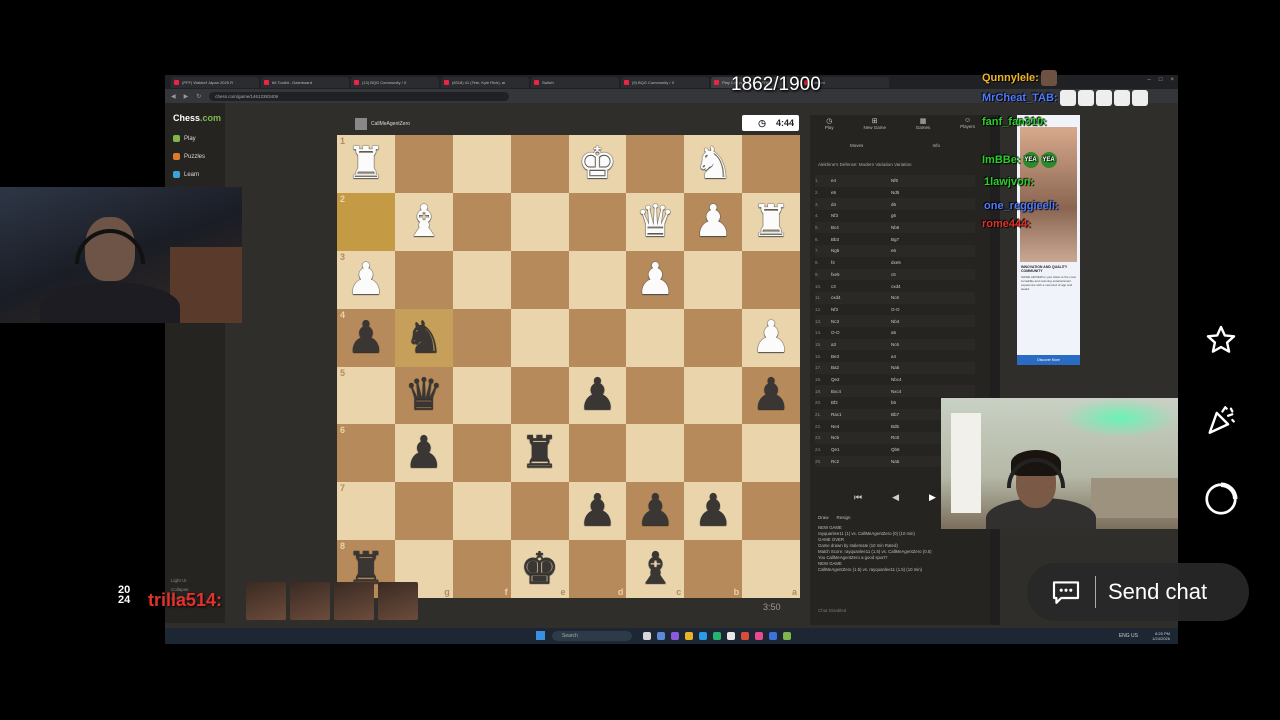  What do you see at coordinates (921, 274) in the screenshot?
I see `move-san: c5` at bounding box center [921, 274].